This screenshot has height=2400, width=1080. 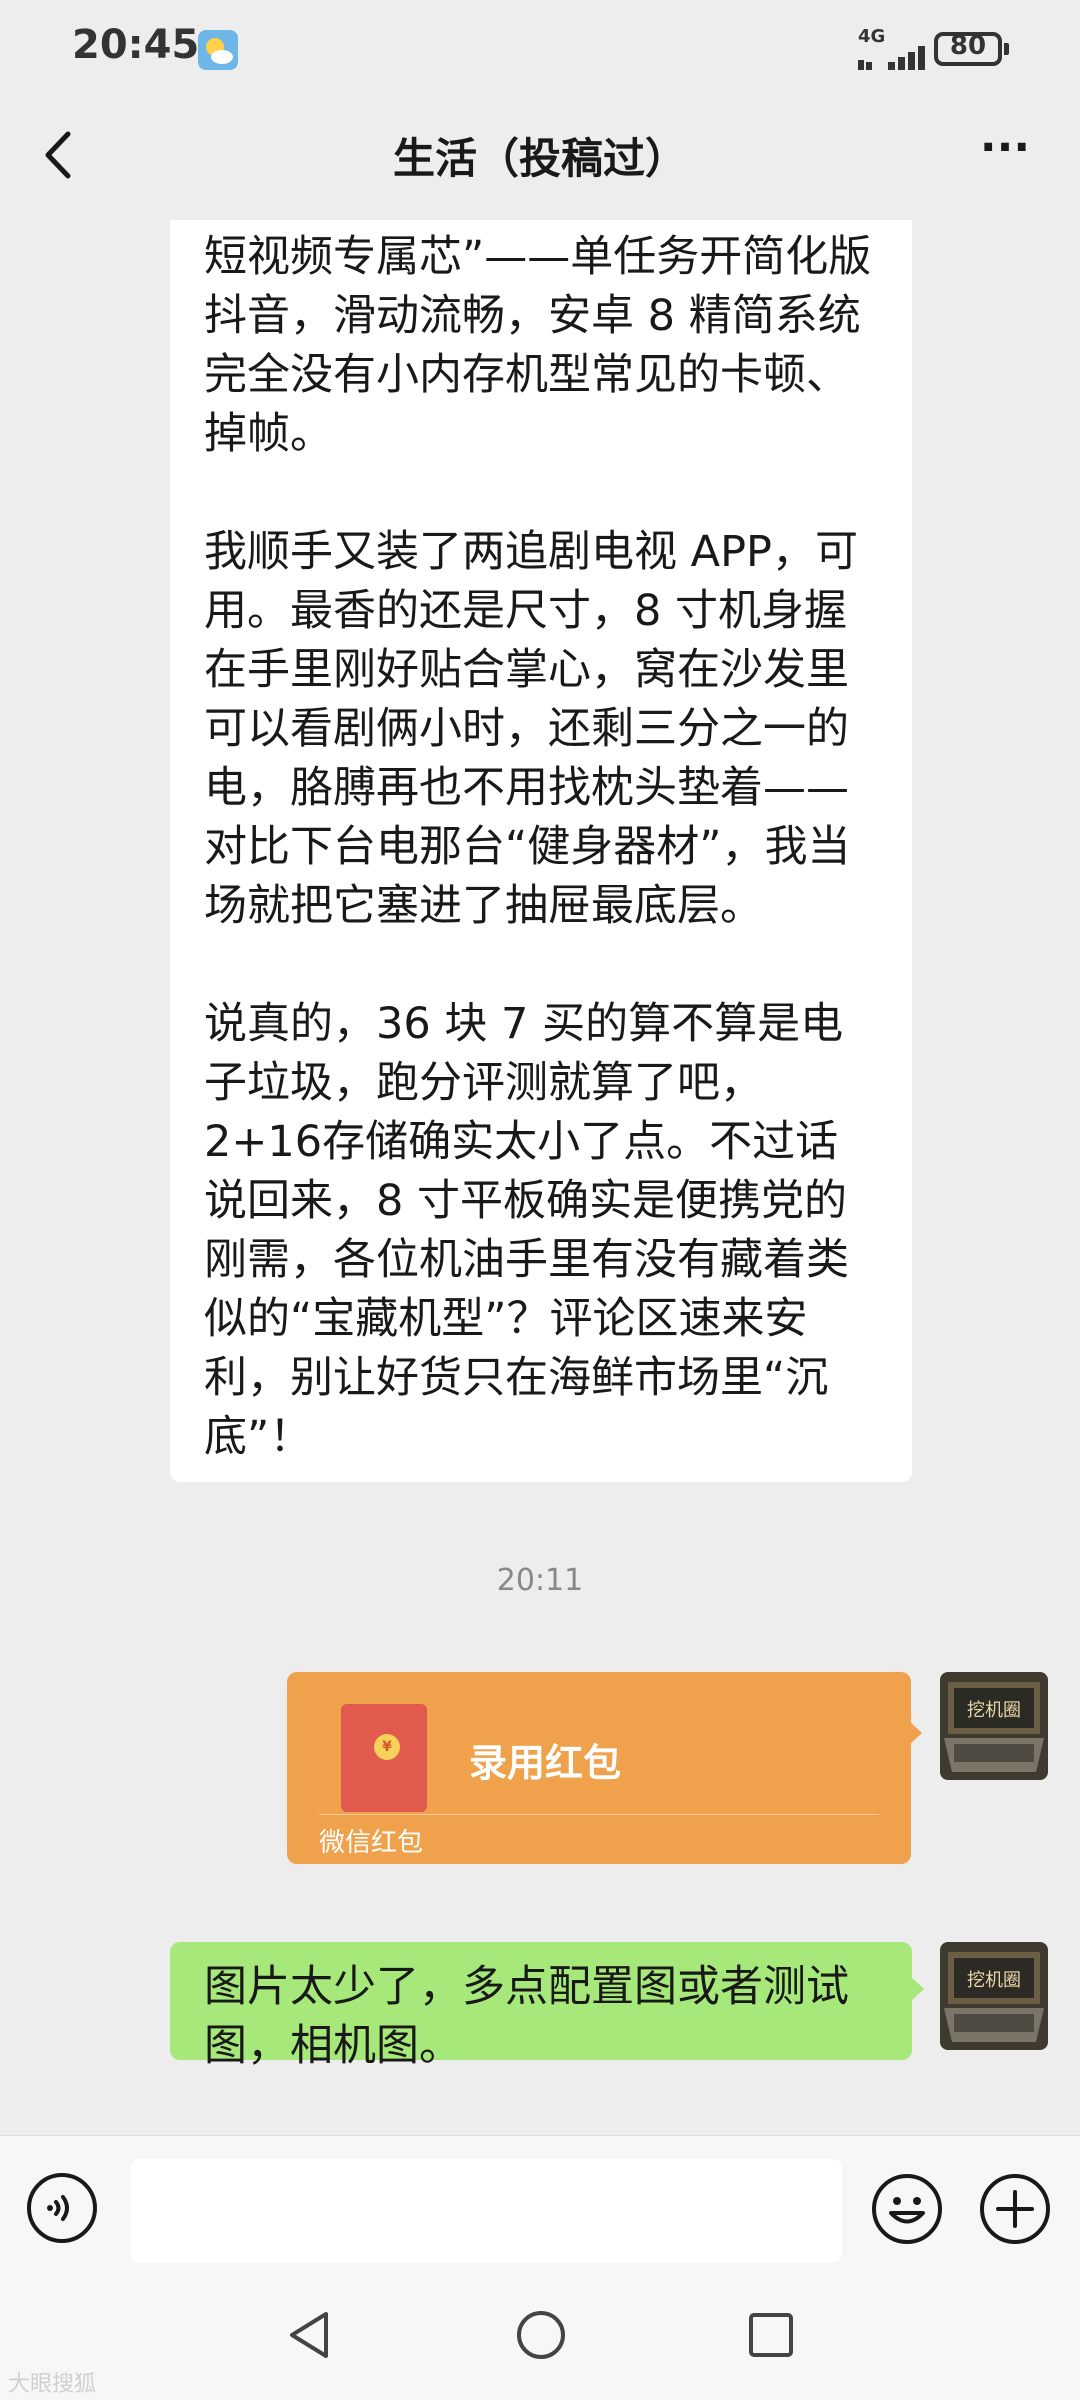 I want to click on message-timestamp: 20:11, so click(x=540, y=1580).